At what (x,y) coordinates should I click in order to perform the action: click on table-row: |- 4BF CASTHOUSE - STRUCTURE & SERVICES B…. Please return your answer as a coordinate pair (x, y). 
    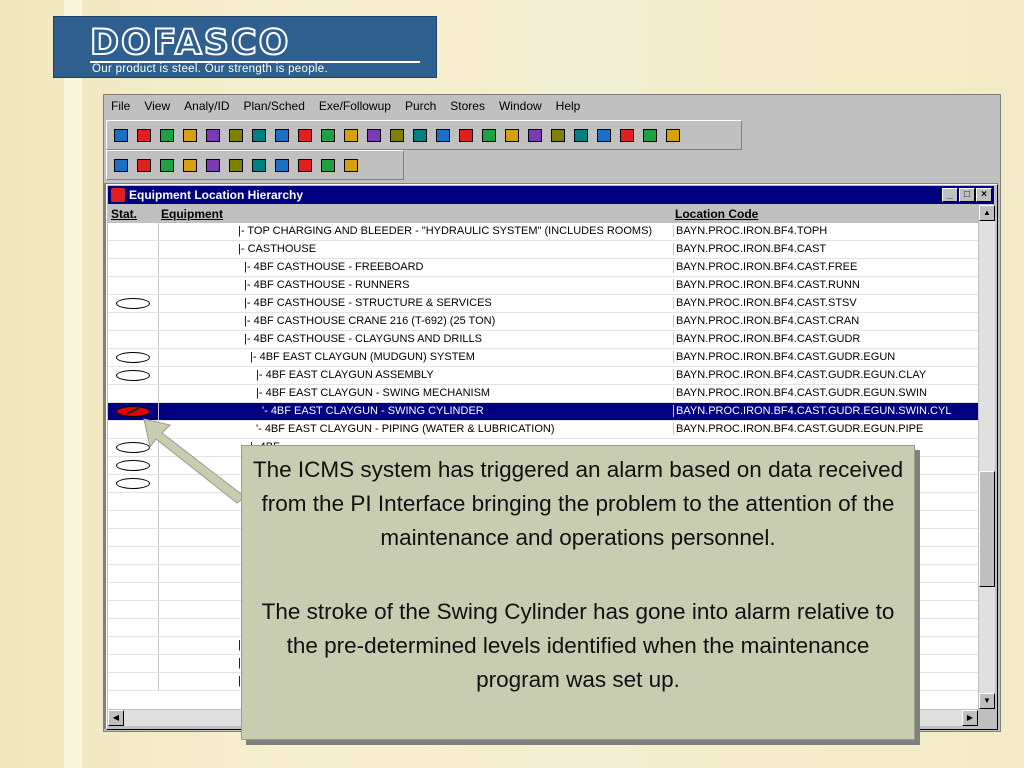
    Looking at the image, I should click on (543, 304).